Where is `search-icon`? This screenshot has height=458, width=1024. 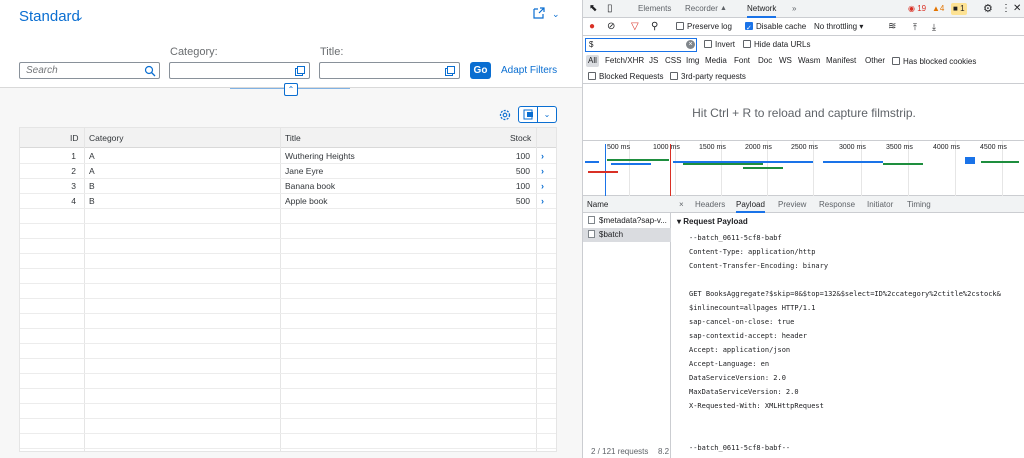
search-icon is located at coordinates (150, 71).